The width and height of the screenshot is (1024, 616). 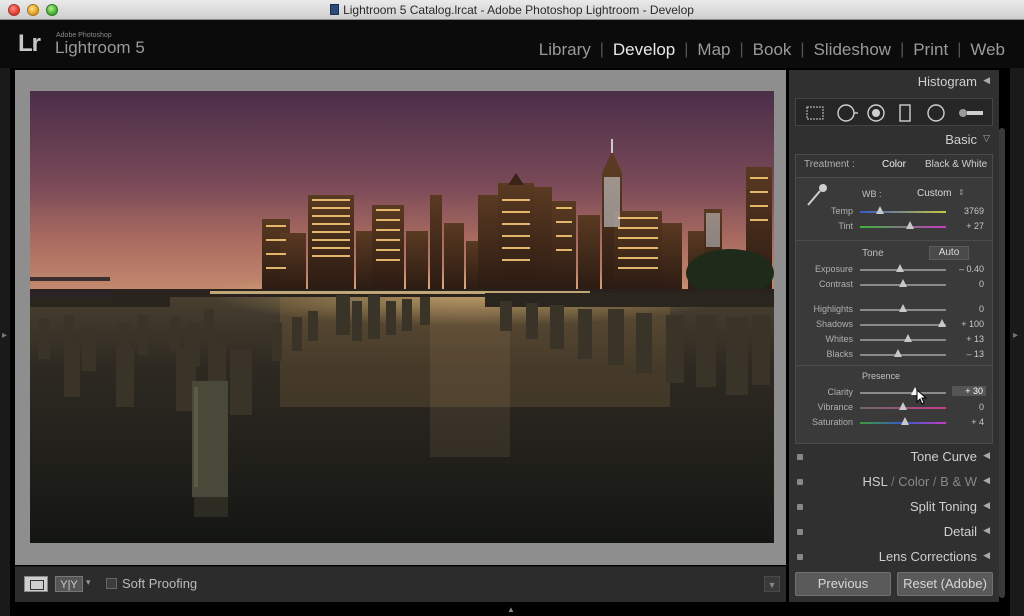 What do you see at coordinates (845, 226) in the screenshot?
I see `tint-label: Tint` at bounding box center [845, 226].